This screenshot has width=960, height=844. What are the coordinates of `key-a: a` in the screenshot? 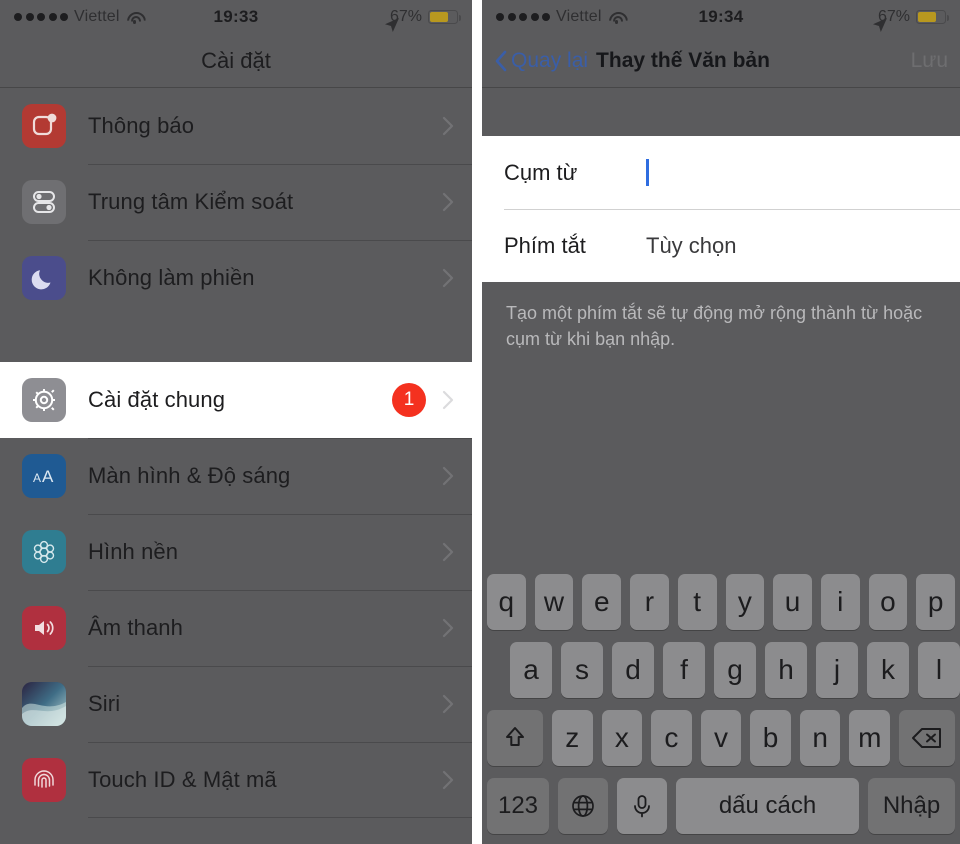 It's located at (531, 670).